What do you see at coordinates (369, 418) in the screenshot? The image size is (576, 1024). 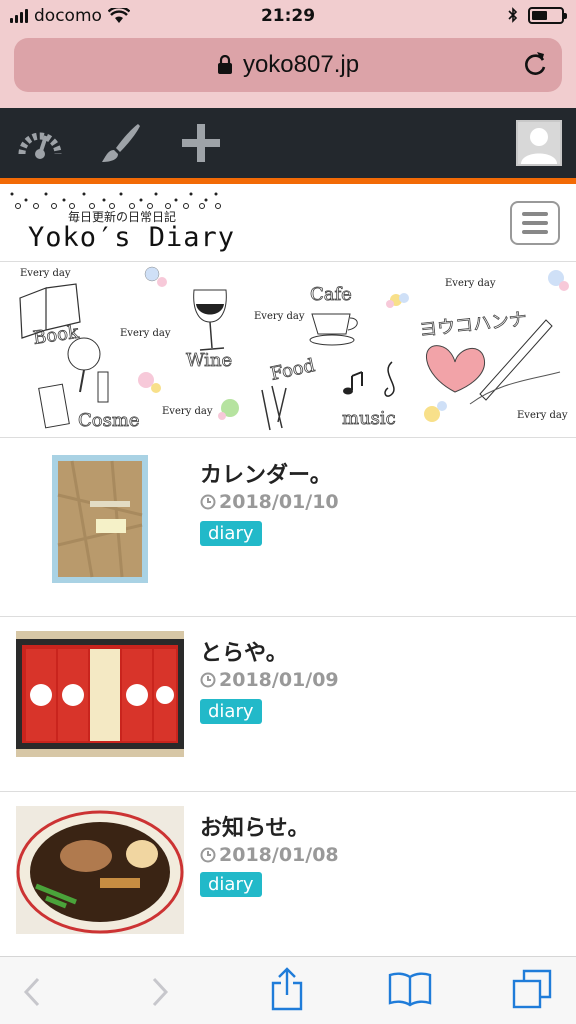 I see `banner-word-music: music` at bounding box center [369, 418].